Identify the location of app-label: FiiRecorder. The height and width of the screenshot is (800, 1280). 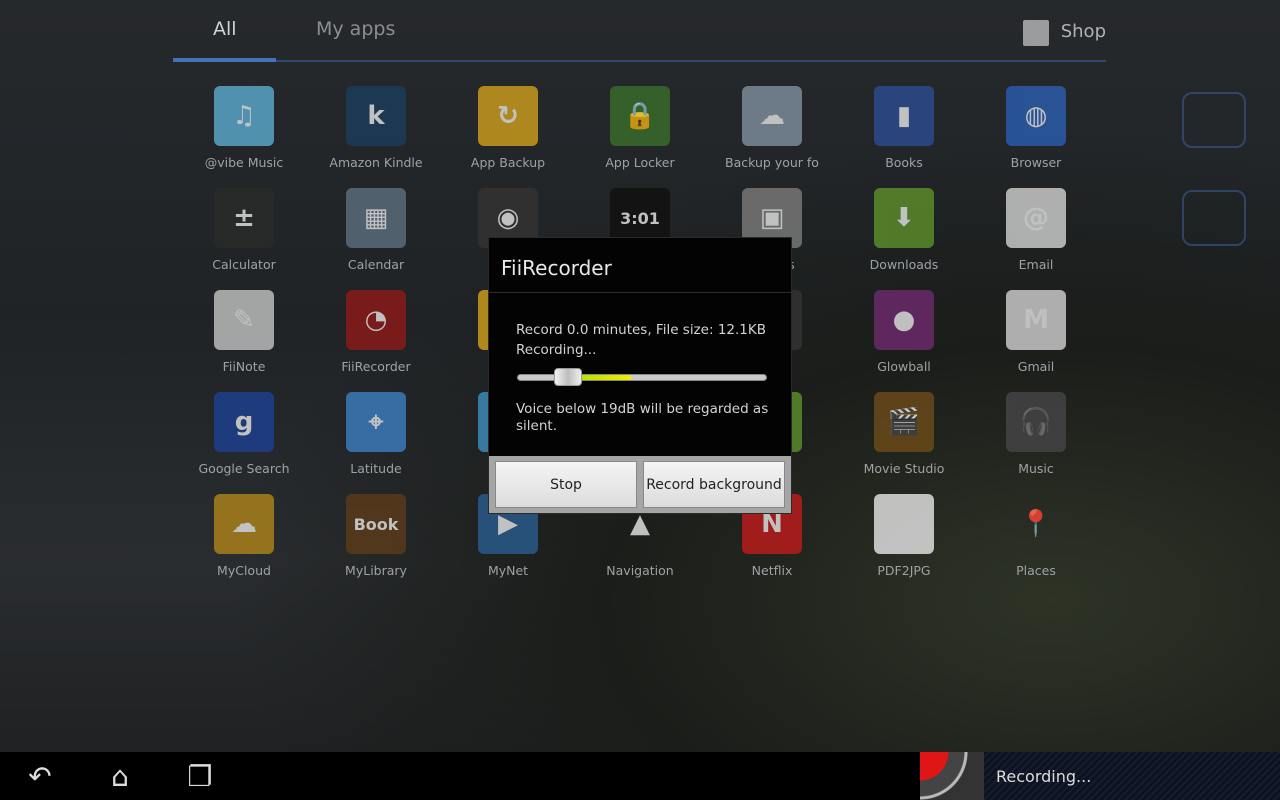
(376, 366).